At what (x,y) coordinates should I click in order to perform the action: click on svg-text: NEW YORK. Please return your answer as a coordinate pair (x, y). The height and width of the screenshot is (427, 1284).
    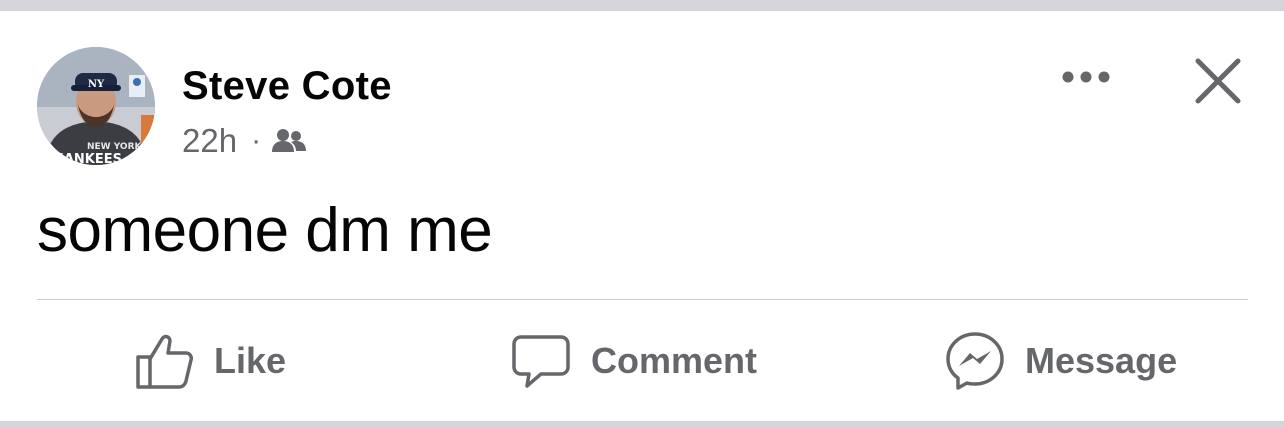
    Looking at the image, I should click on (115, 147).